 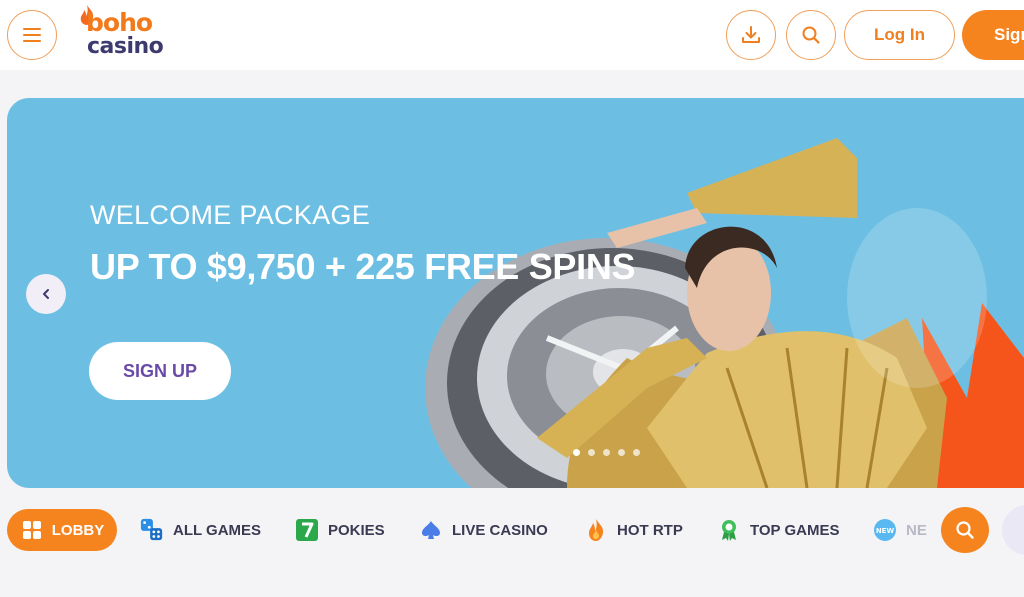 What do you see at coordinates (32, 530) in the screenshot?
I see `grid-icon` at bounding box center [32, 530].